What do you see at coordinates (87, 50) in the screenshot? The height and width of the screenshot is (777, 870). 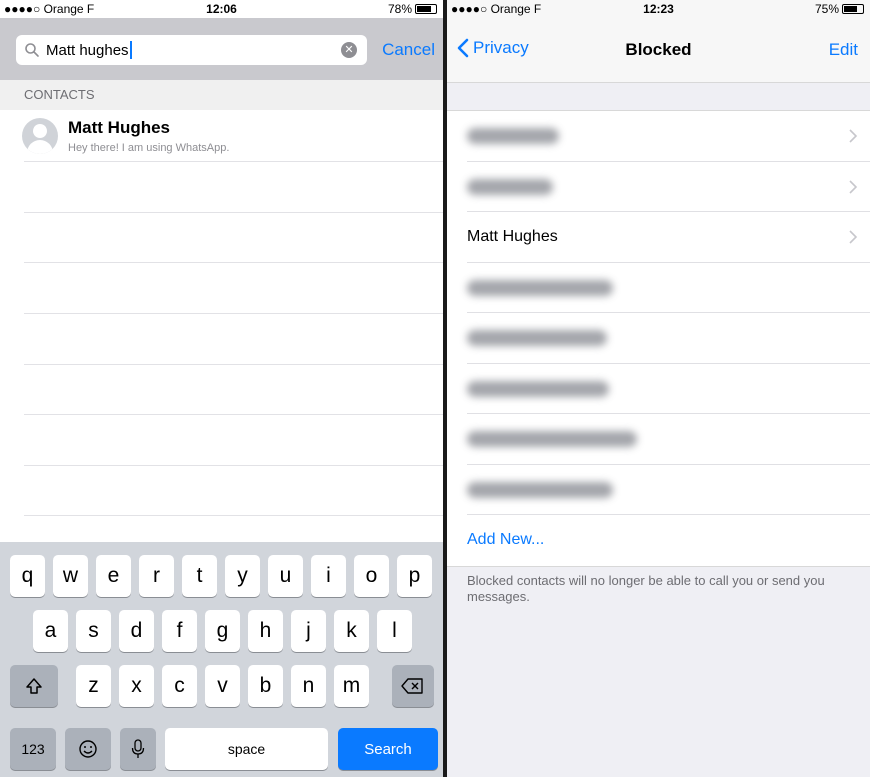 I see `search-value: Matt hughes` at bounding box center [87, 50].